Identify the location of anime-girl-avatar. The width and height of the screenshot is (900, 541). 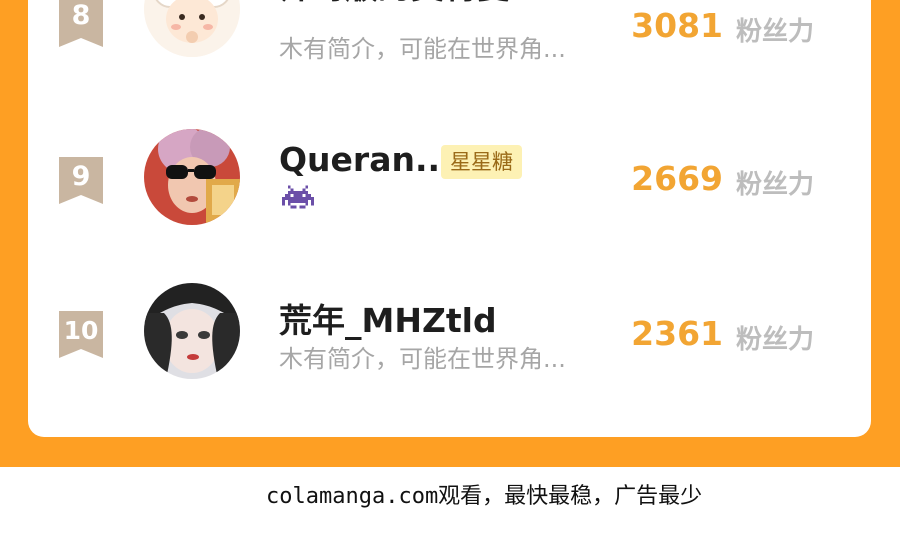
(192, 331).